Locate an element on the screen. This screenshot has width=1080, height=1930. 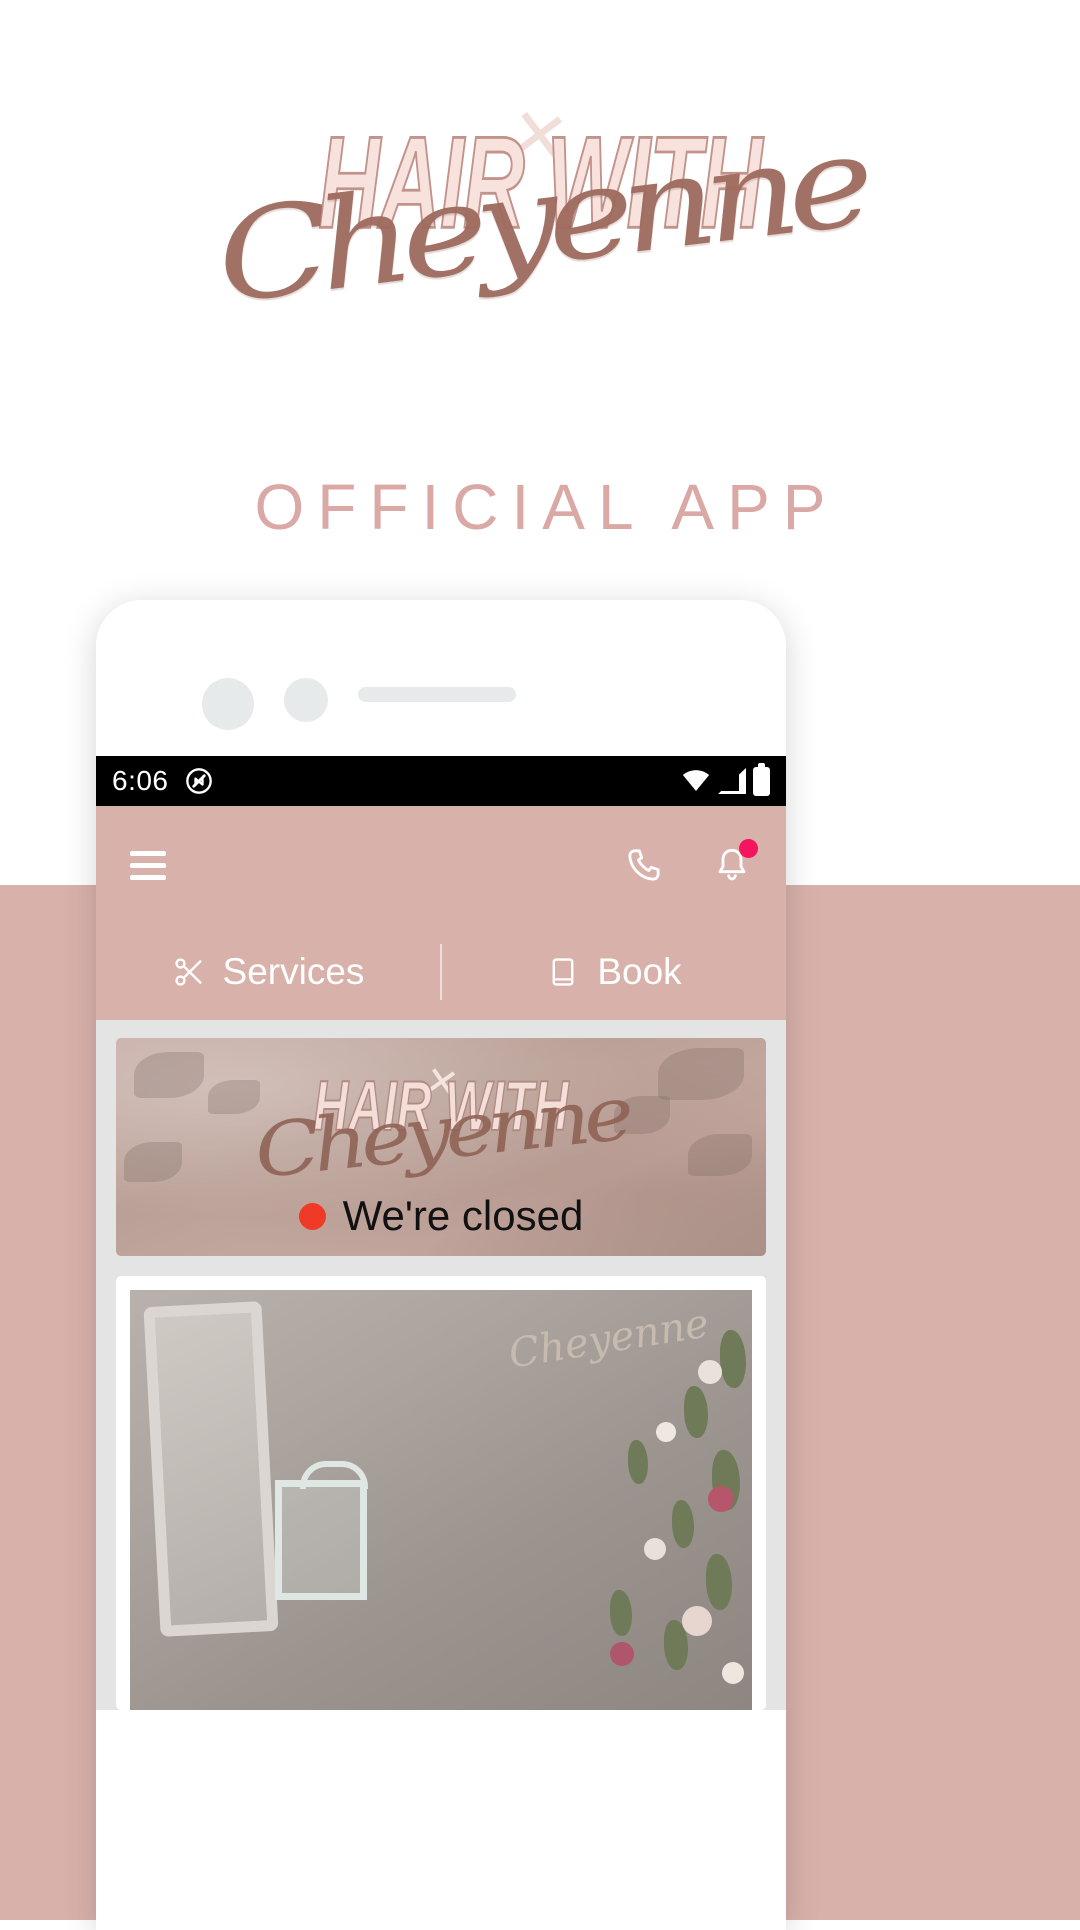
status-badge-label: We're closed is located at coordinates (463, 1215).